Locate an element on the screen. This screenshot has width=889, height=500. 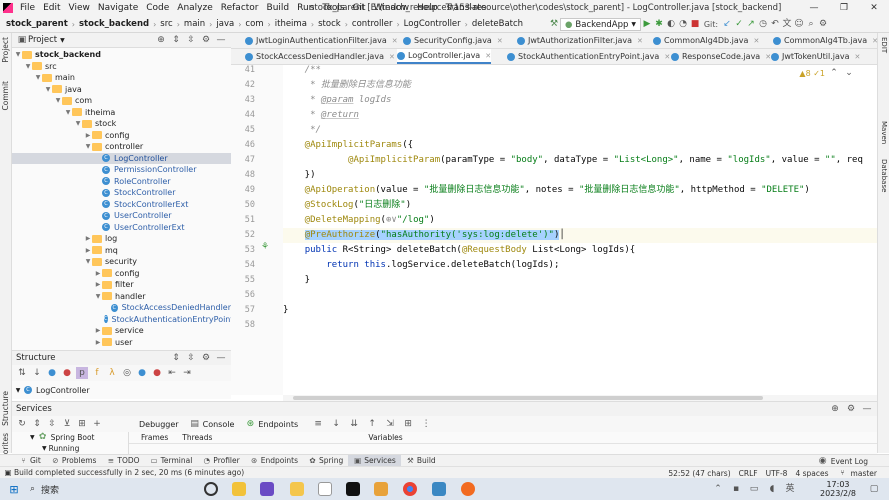
indent-setting: 4 spaces is located at coordinates (811, 473).